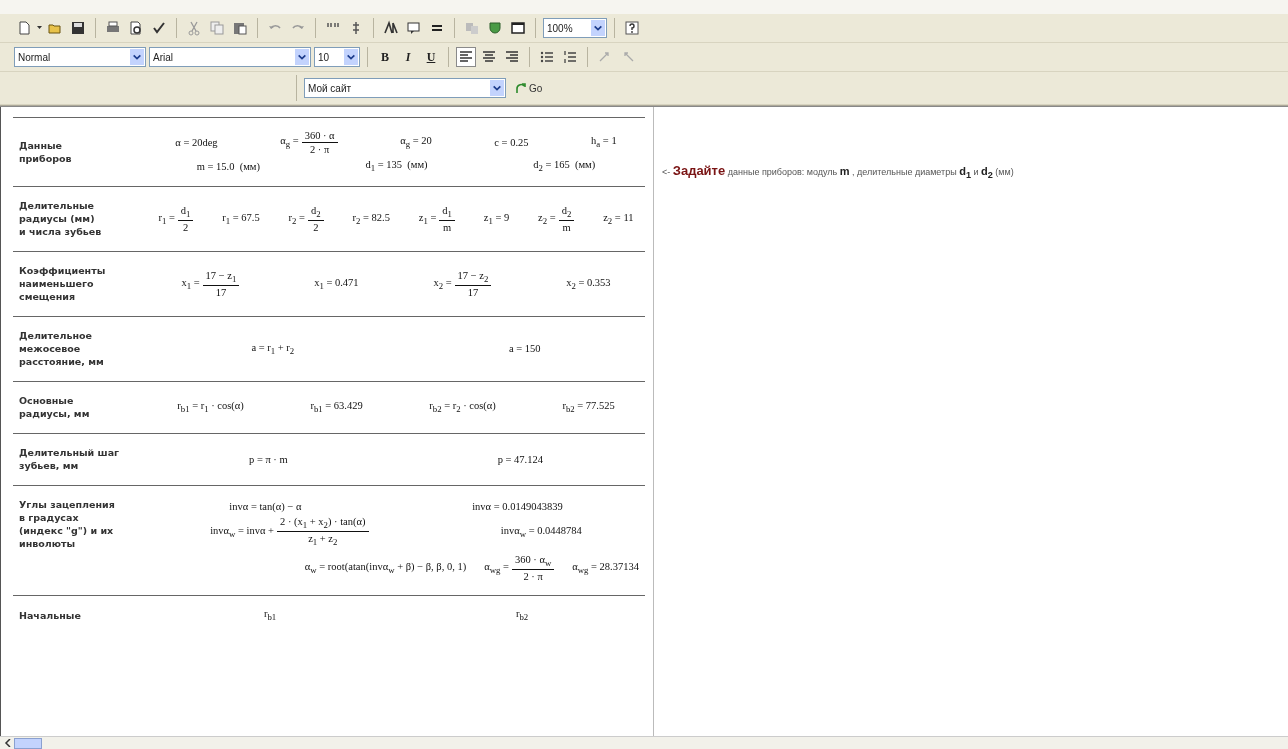  Describe the element at coordinates (588, 283) in the screenshot. I see `math-formula: x$_{2}$ = 0.353` at that location.